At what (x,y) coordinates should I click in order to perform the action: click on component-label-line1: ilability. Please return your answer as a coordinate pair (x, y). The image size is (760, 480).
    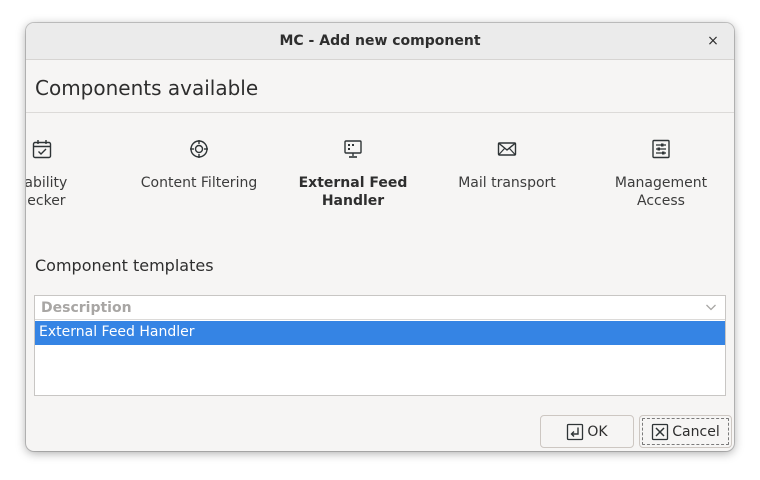
    Looking at the image, I should click on (47, 183).